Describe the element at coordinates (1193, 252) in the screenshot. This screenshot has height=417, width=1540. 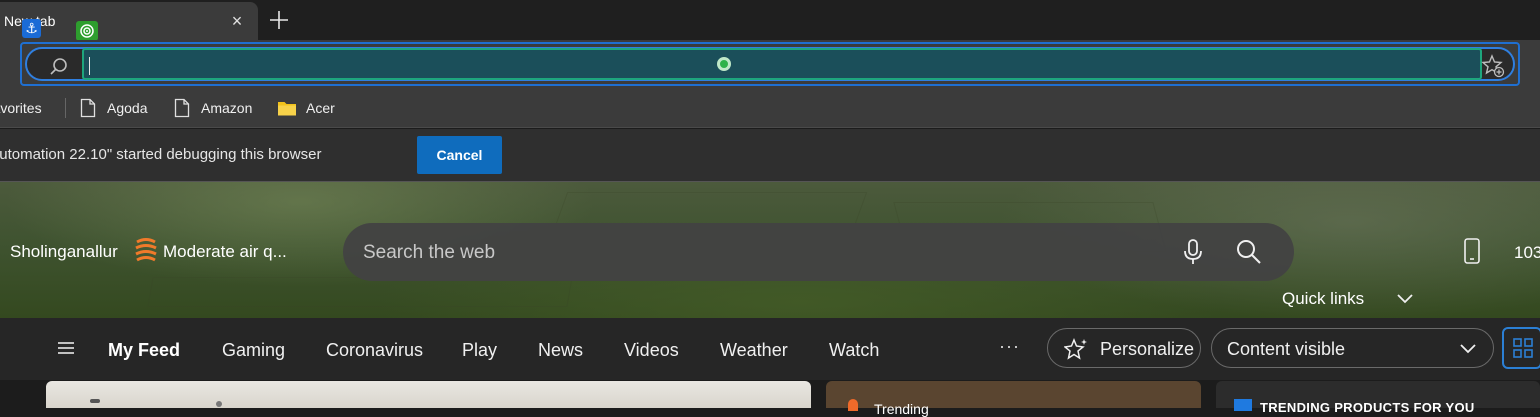
I see `microphone-icon` at that location.